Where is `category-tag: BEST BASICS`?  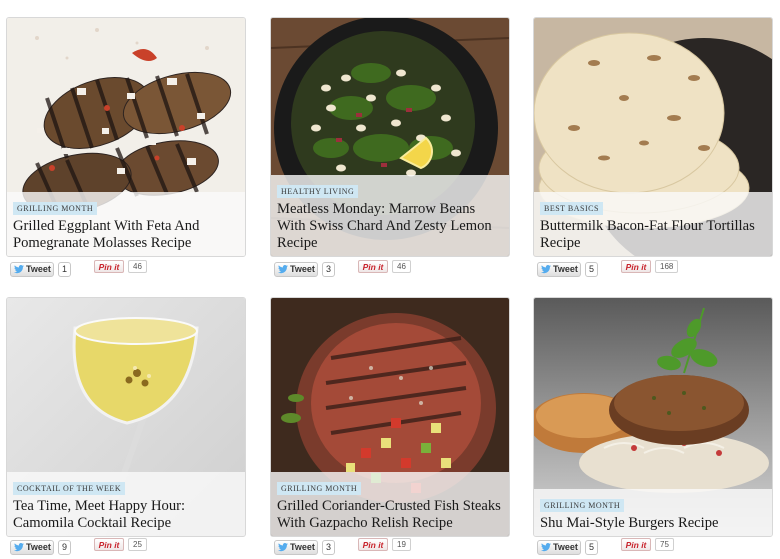 category-tag: BEST BASICS is located at coordinates (571, 208).